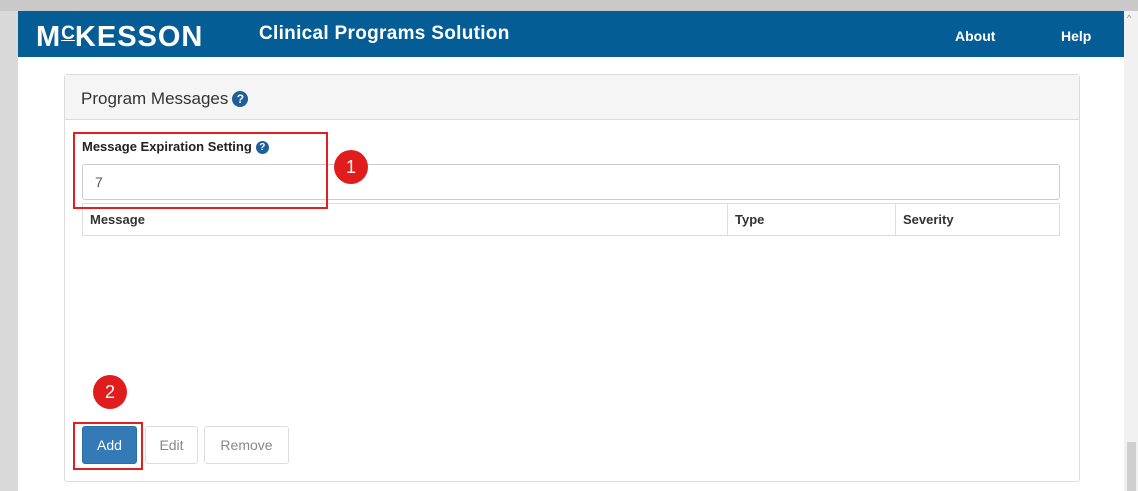  What do you see at coordinates (351, 167) in the screenshot?
I see `step-badge-1: 1` at bounding box center [351, 167].